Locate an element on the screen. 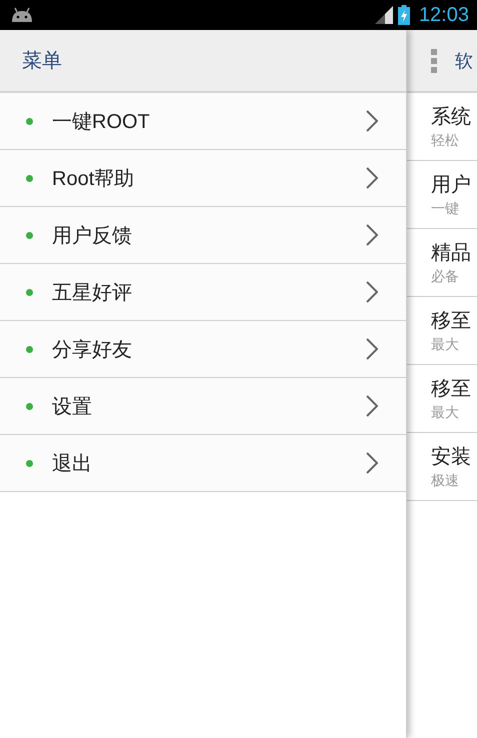 This screenshot has width=477, height=738. item-subtitle: 极速 is located at coordinates (445, 481).